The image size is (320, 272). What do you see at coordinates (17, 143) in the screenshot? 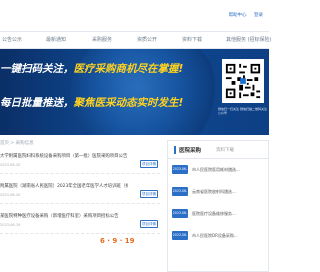
I see `breadcrumb: 首页 > 采购信息` at bounding box center [17, 143].